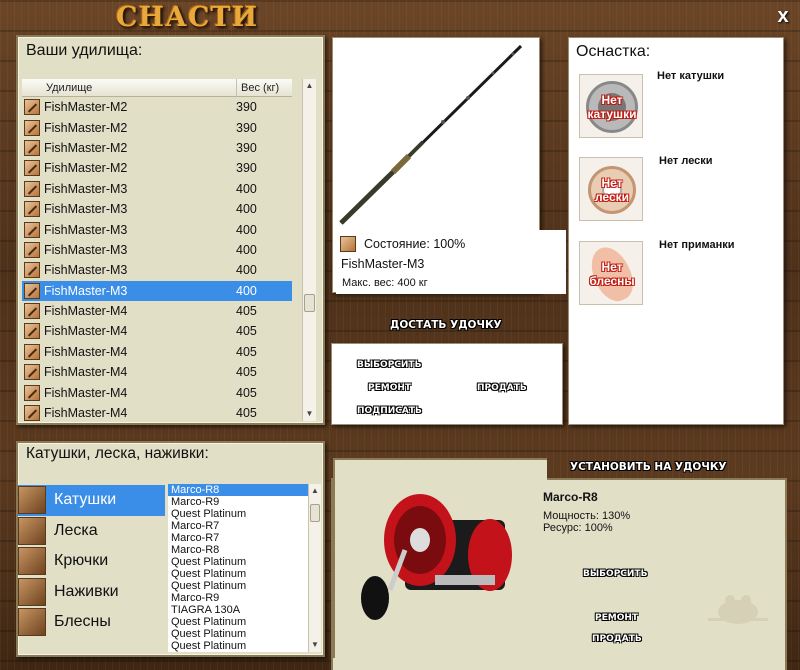 The image size is (800, 670). Describe the element at coordinates (187, 17) in the screenshot. I see `window-title: СНАСТИ` at that location.